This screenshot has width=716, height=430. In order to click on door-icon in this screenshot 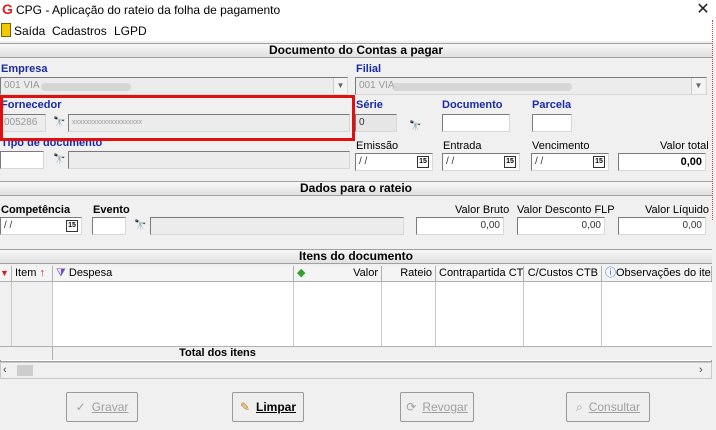, I will do `click(6, 30)`.